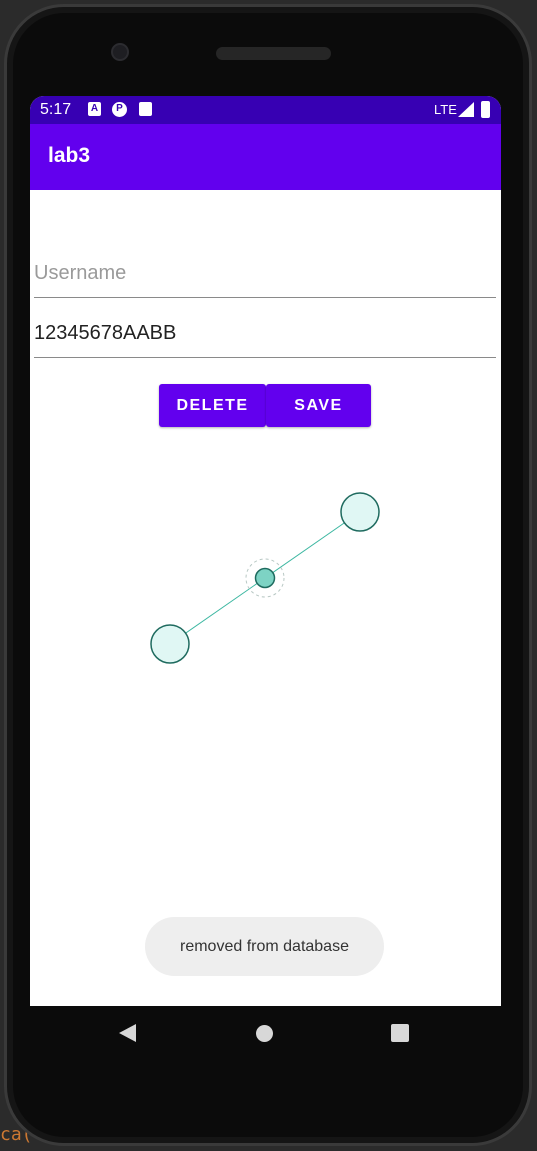  Describe the element at coordinates (360, 512) in the screenshot. I see `end-handle` at that location.